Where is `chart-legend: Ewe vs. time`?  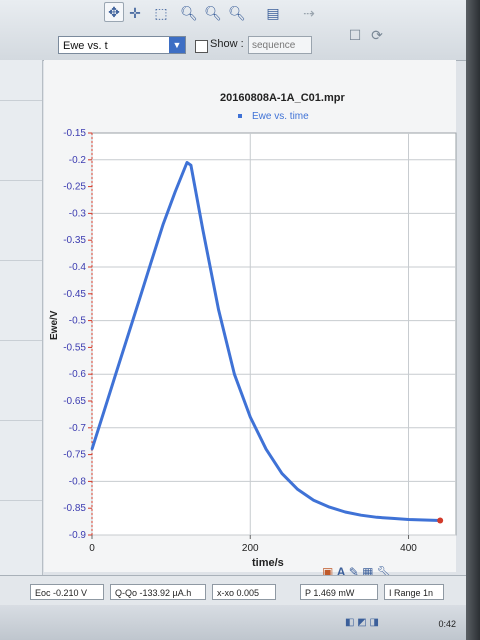
chart-legend: Ewe vs. time is located at coordinates (273, 116).